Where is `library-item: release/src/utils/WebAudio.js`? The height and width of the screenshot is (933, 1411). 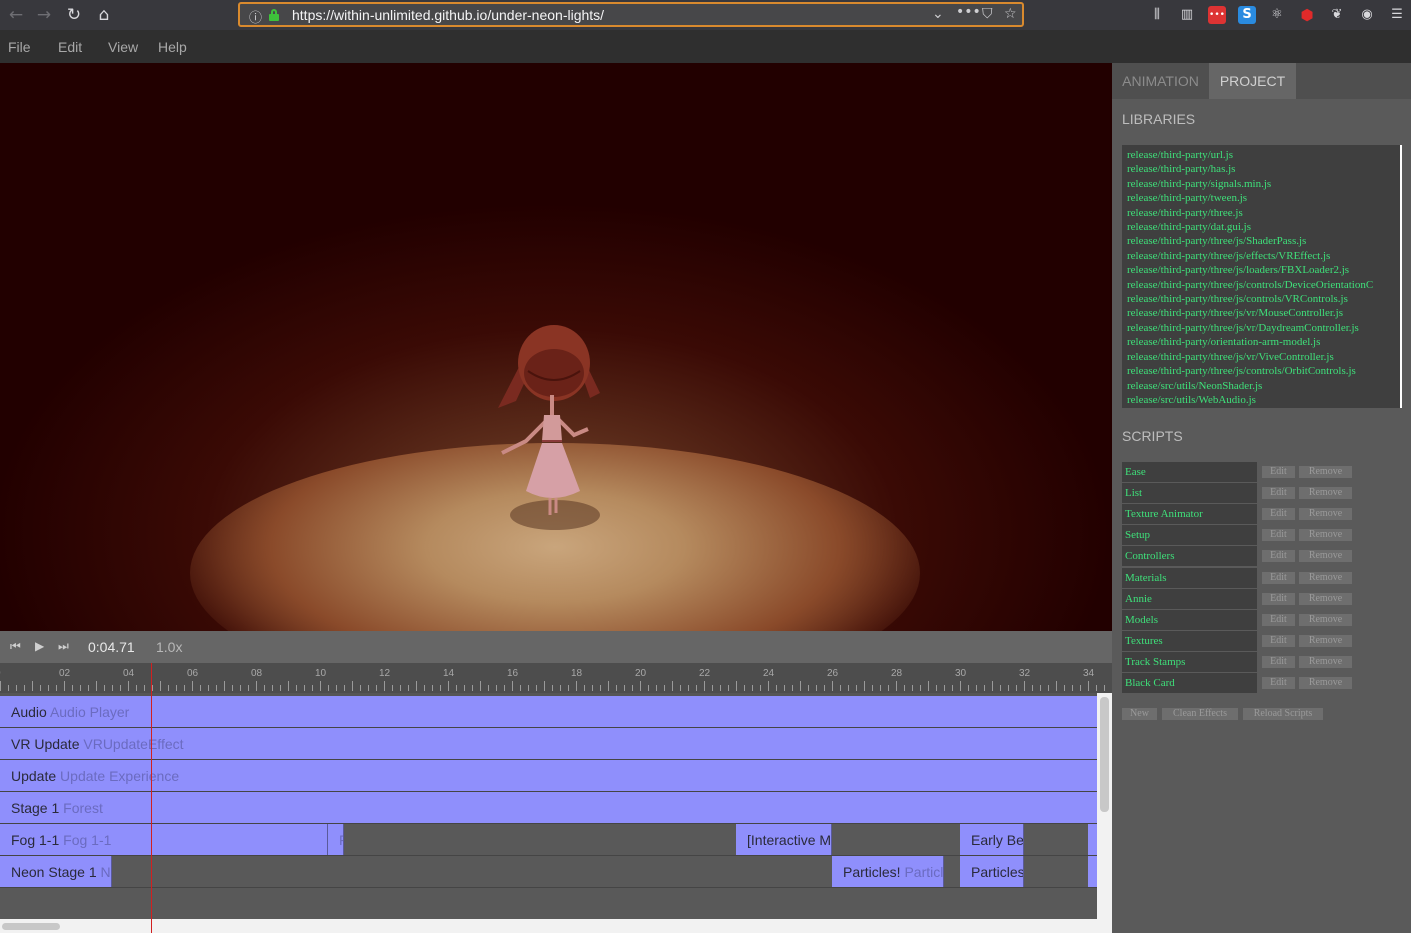 library-item: release/src/utils/WebAudio.js is located at coordinates (1264, 400).